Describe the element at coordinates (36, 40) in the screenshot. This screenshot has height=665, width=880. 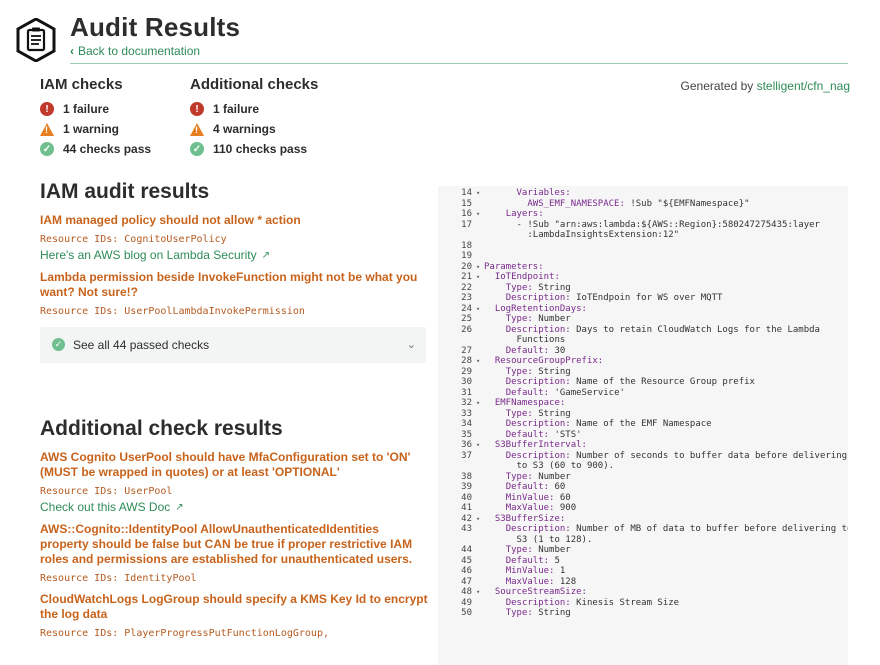
I see `clipboard-logo-icon` at that location.